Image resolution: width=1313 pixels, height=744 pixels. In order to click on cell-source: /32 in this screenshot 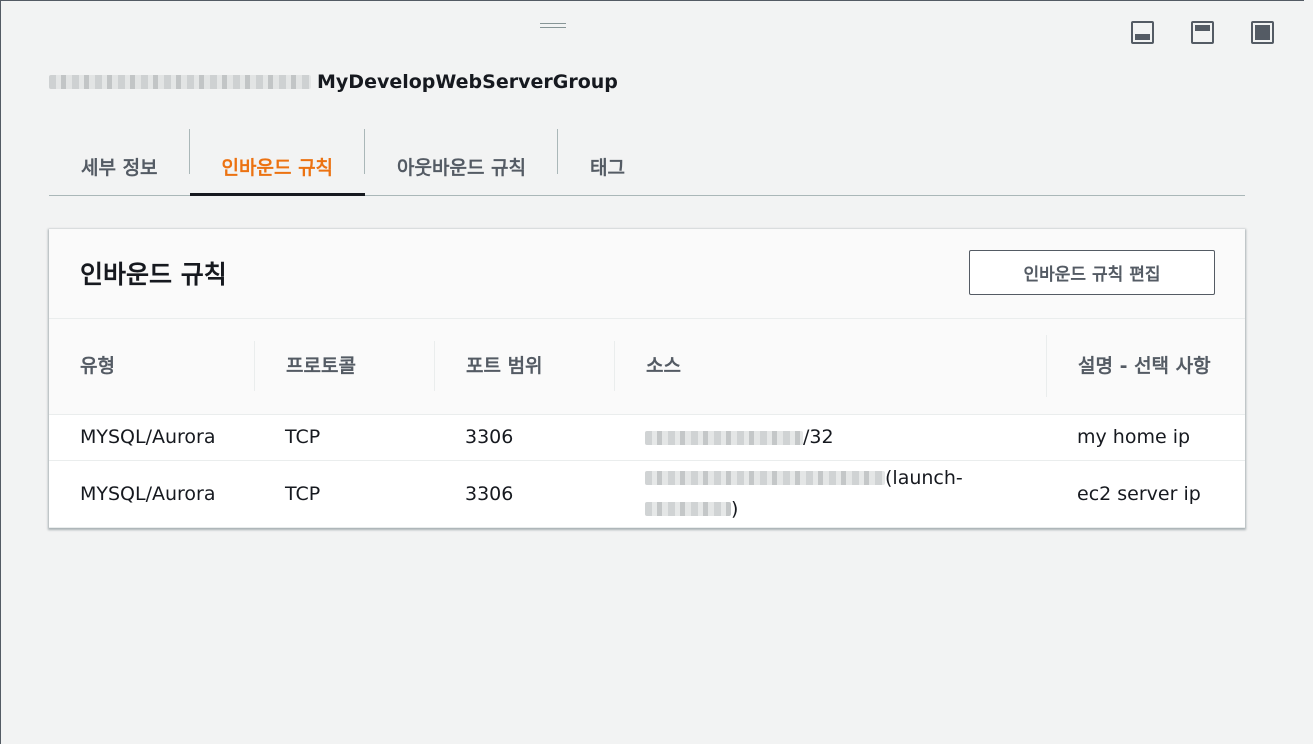, I will do `click(830, 437)`.